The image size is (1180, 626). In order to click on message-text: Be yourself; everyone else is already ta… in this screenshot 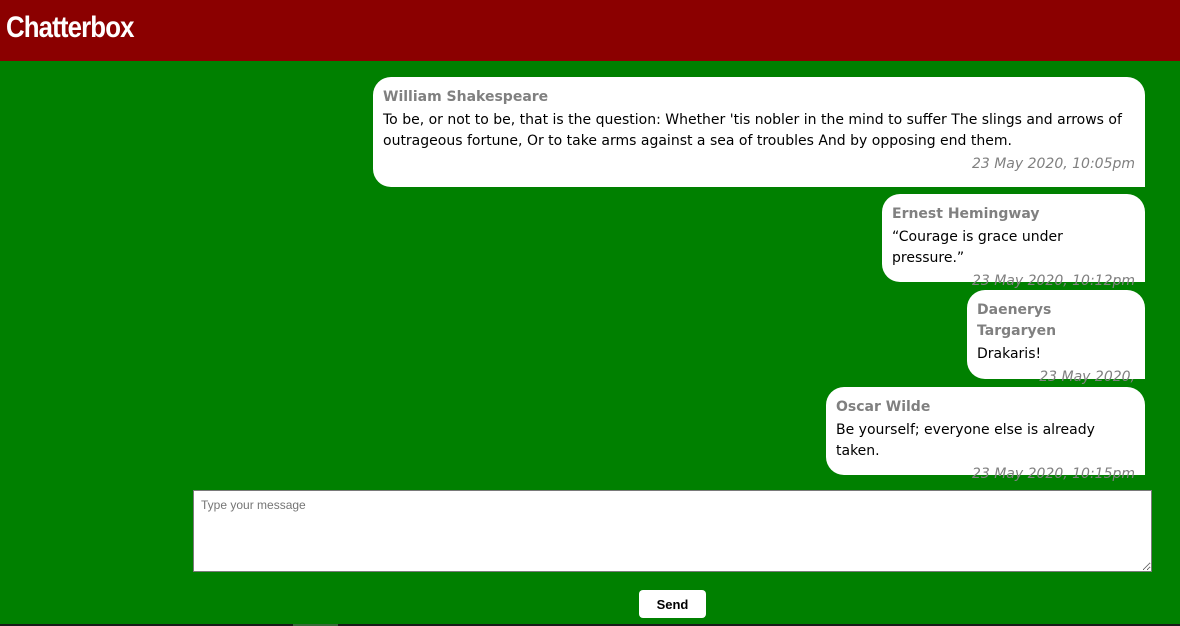, I will do `click(965, 440)`.